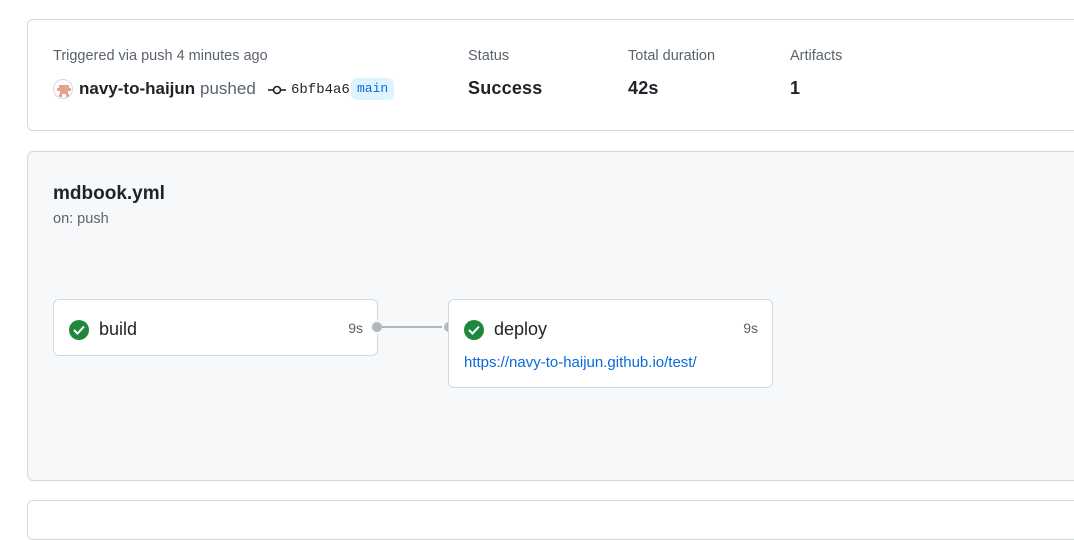 The width and height of the screenshot is (1074, 540). Describe the element at coordinates (215, 327) in the screenshot. I see `job-build: build 9s` at that location.